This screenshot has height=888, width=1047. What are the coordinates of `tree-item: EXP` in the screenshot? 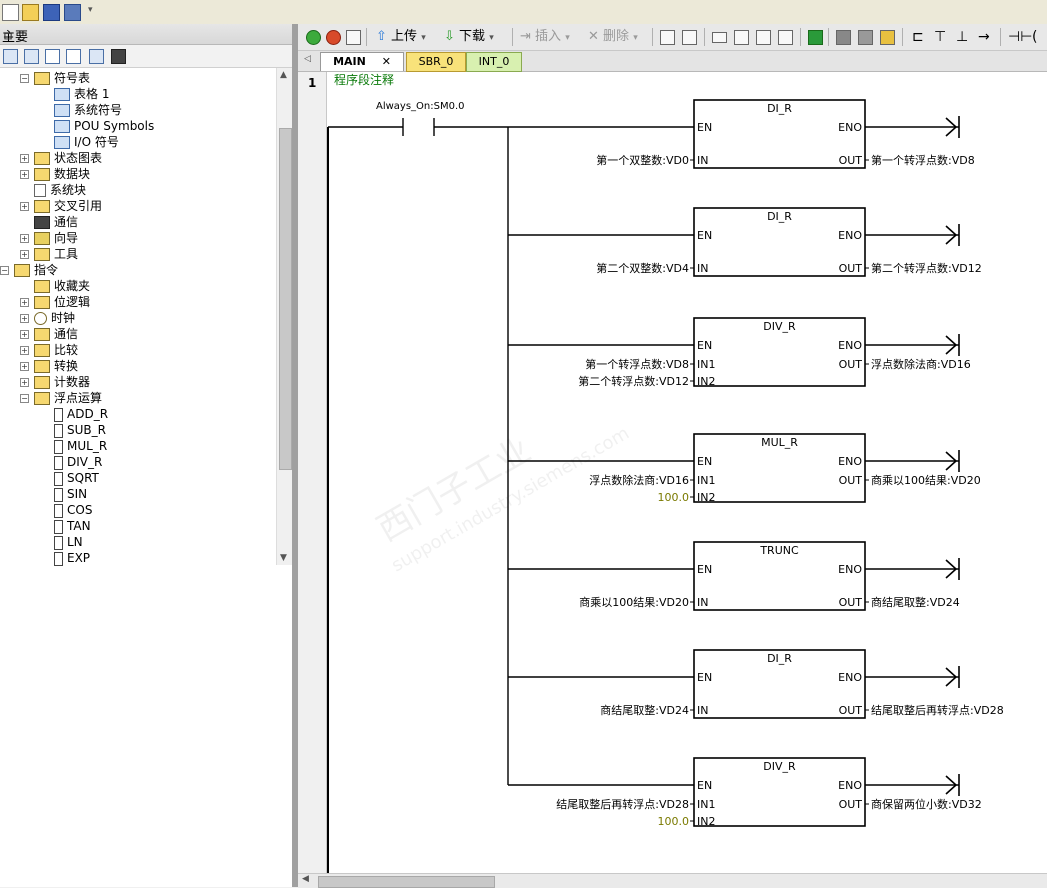 It's located at (72, 558).